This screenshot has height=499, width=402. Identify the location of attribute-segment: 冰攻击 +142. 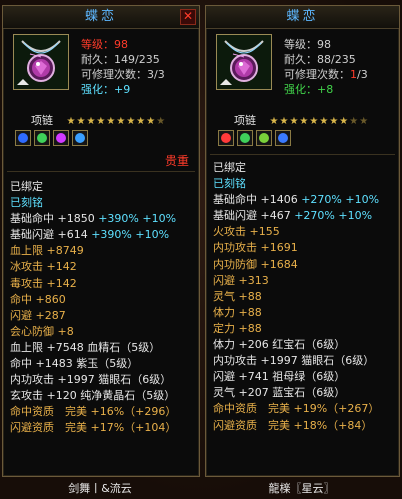
(43, 267).